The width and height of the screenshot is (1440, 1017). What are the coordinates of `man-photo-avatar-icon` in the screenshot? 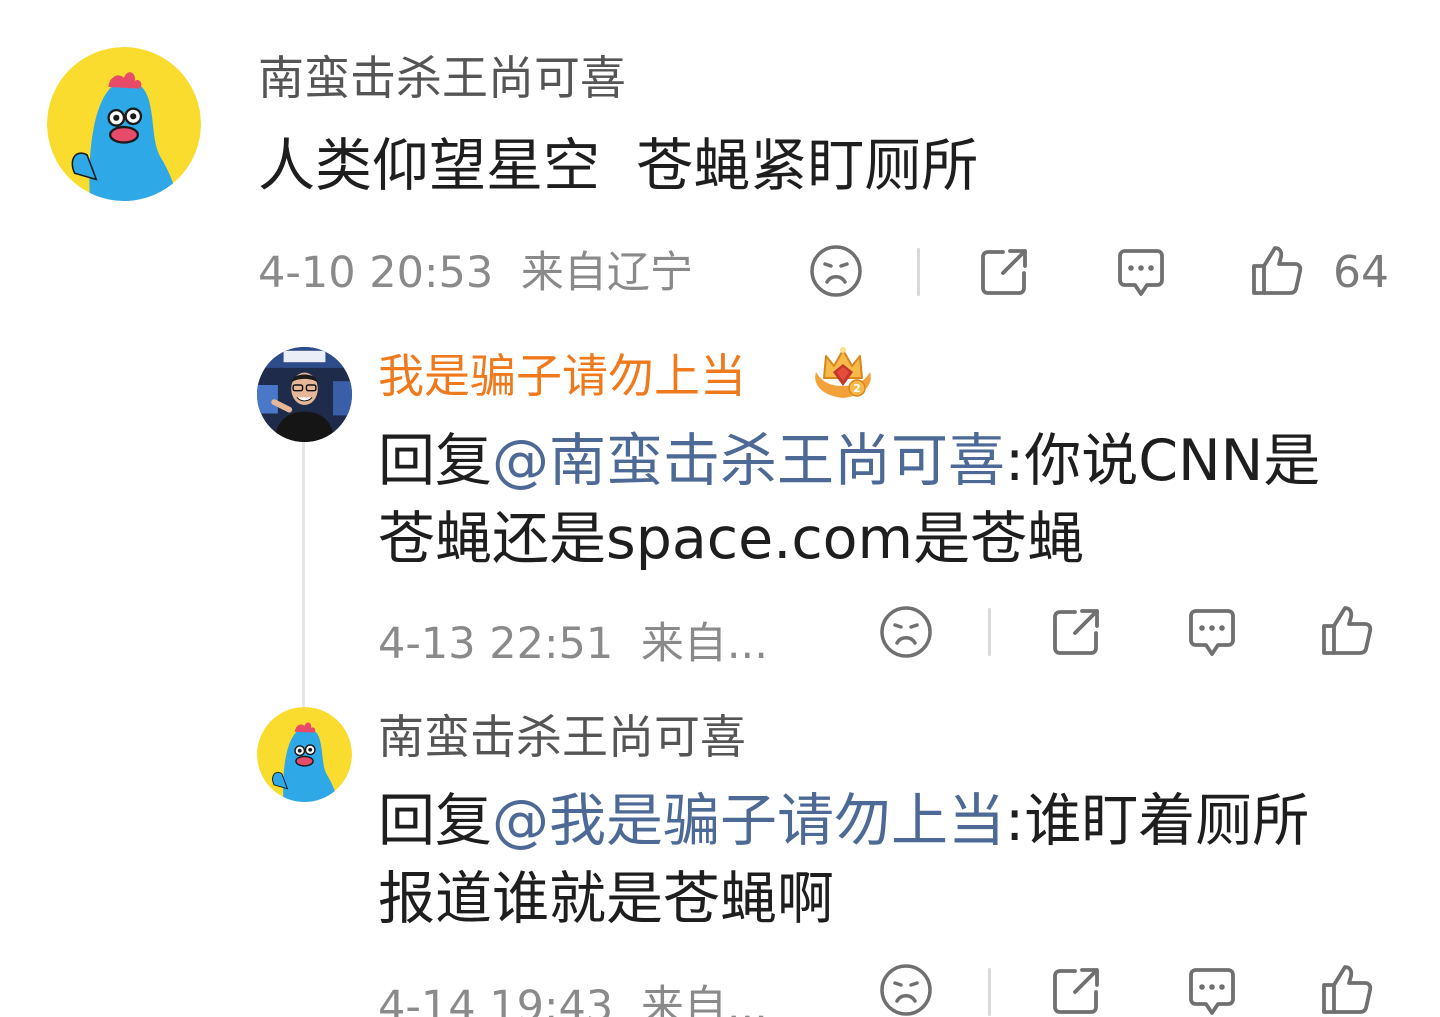 It's located at (304, 394).